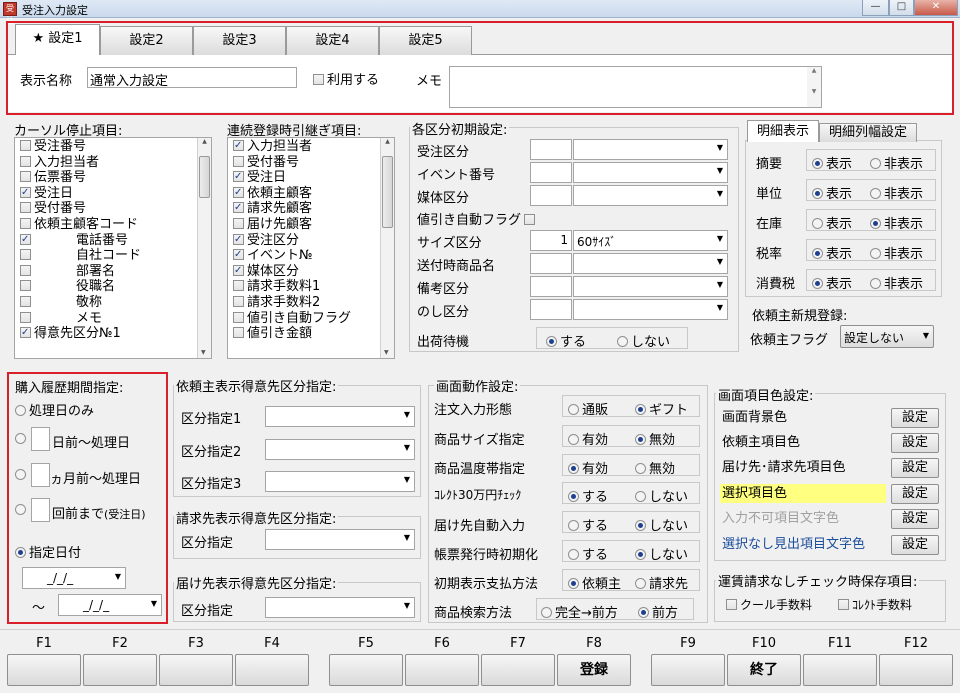 The image size is (960, 693). Describe the element at coordinates (48, 551) in the screenshot. I see `history-option-date: 指定日付` at that location.